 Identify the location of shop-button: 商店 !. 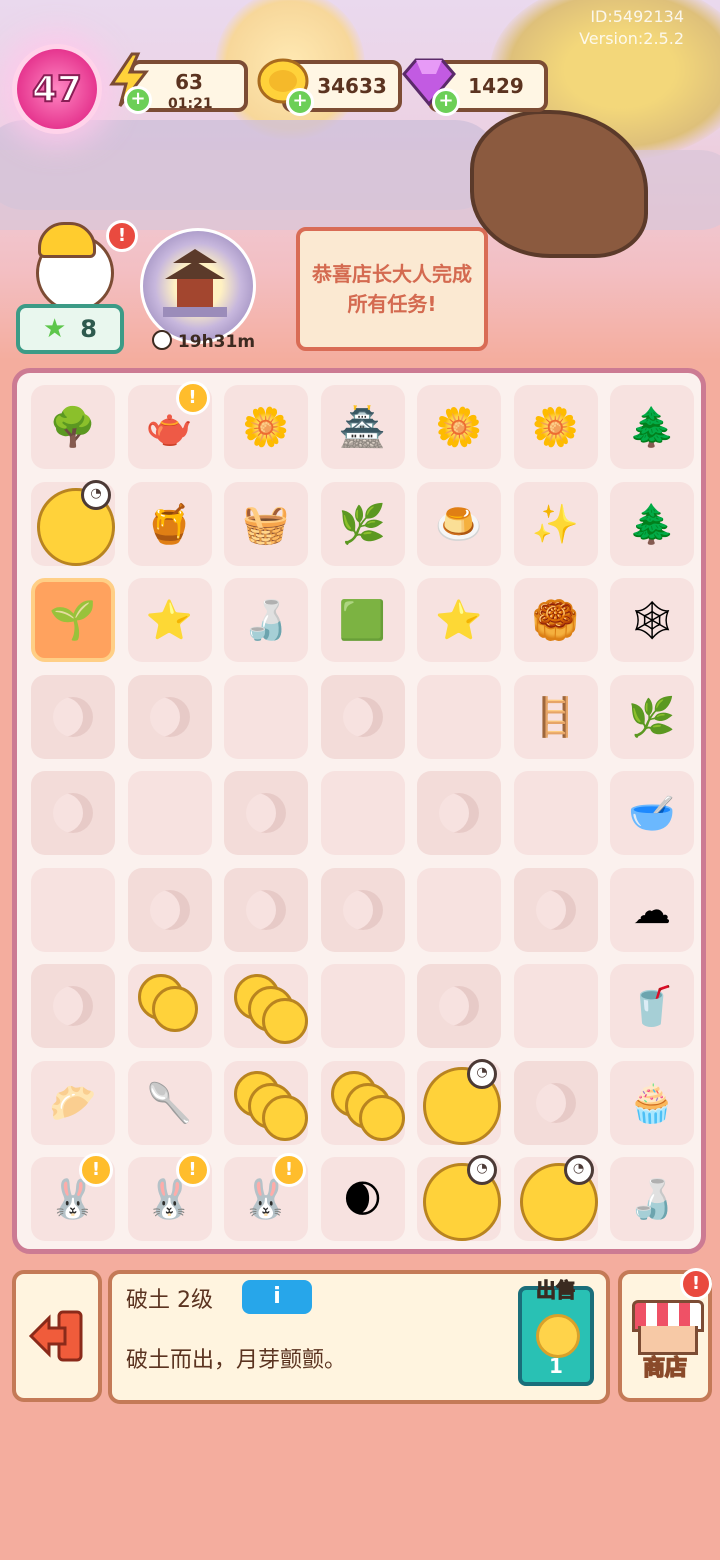
(665, 1335).